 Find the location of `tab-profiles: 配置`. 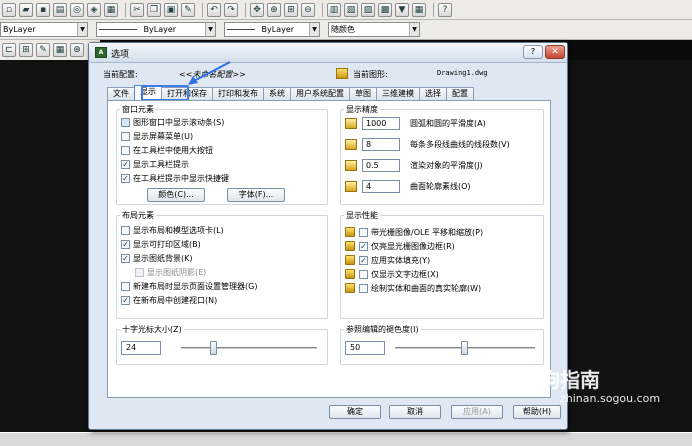

tab-profiles: 配置 is located at coordinates (460, 93).